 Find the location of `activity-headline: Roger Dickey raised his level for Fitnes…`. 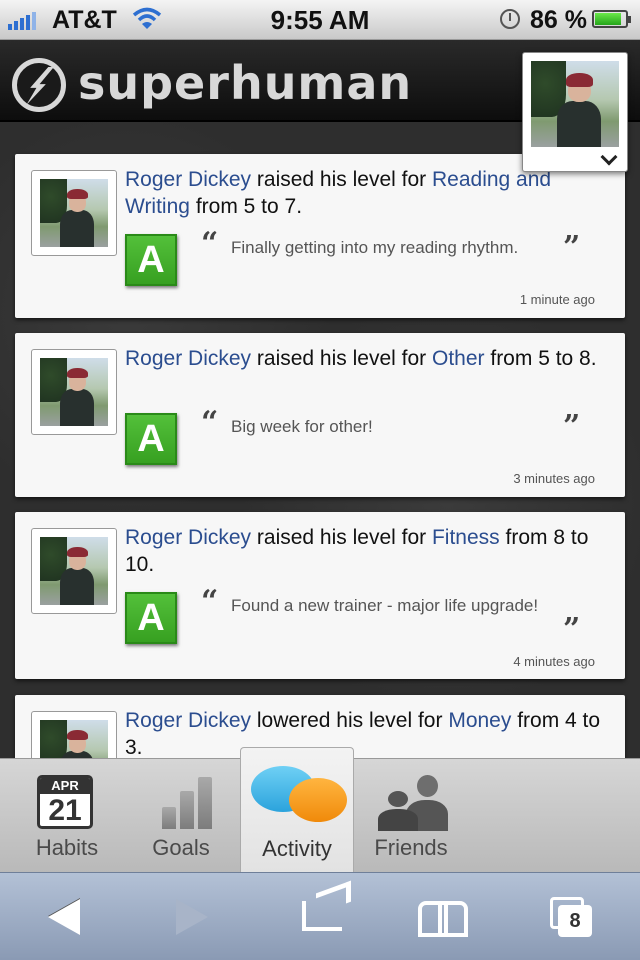

activity-headline: Roger Dickey raised his level for Fitnes… is located at coordinates (365, 551).